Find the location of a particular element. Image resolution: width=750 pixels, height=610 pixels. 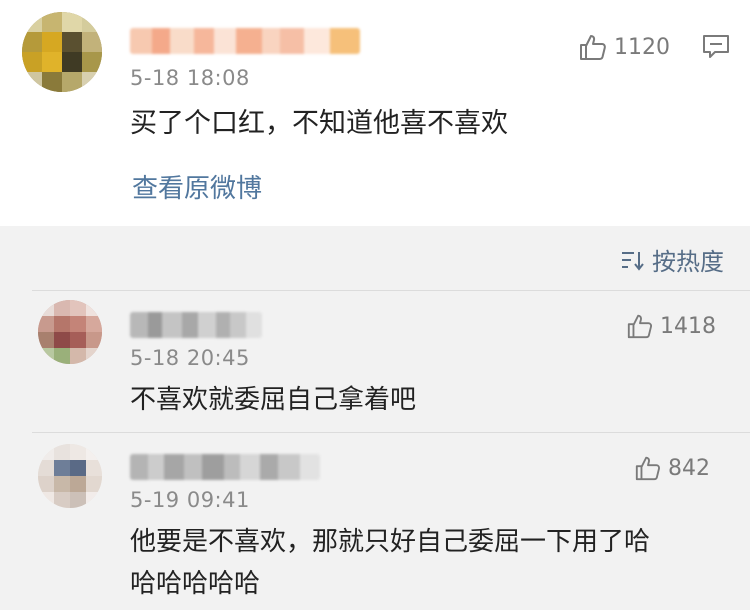

post-like-count: 1120 is located at coordinates (642, 47).